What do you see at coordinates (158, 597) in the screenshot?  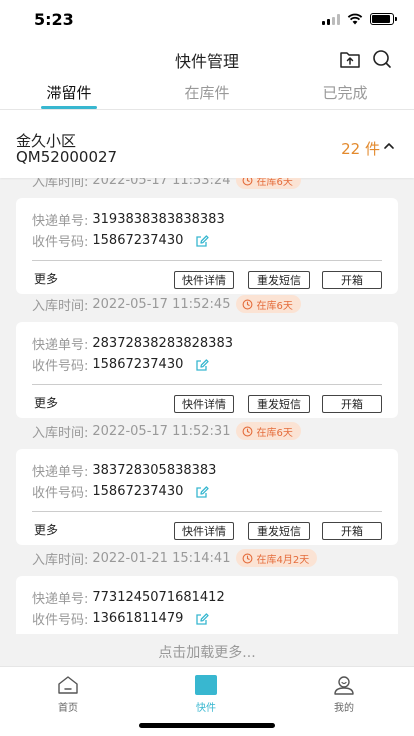 I see `tracking-number: 7731245071681412` at bounding box center [158, 597].